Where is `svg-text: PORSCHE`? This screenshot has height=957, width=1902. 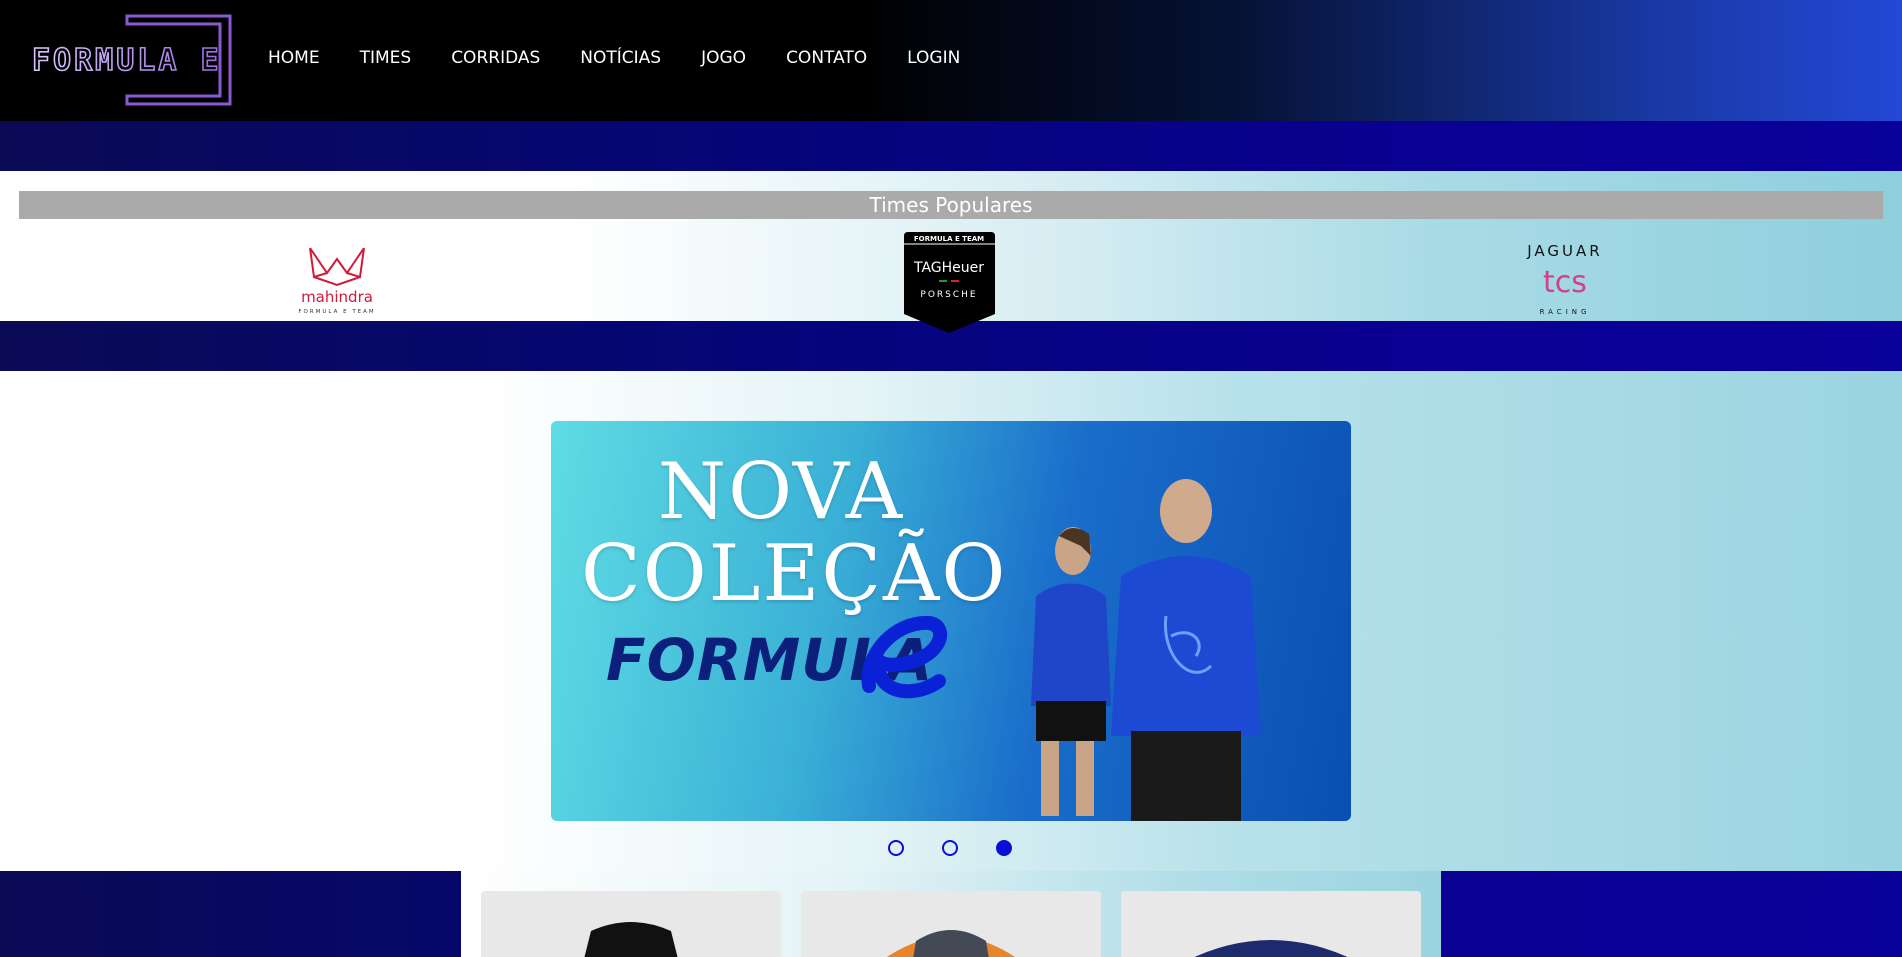
svg-text: PORSCHE is located at coordinates (948, 295).